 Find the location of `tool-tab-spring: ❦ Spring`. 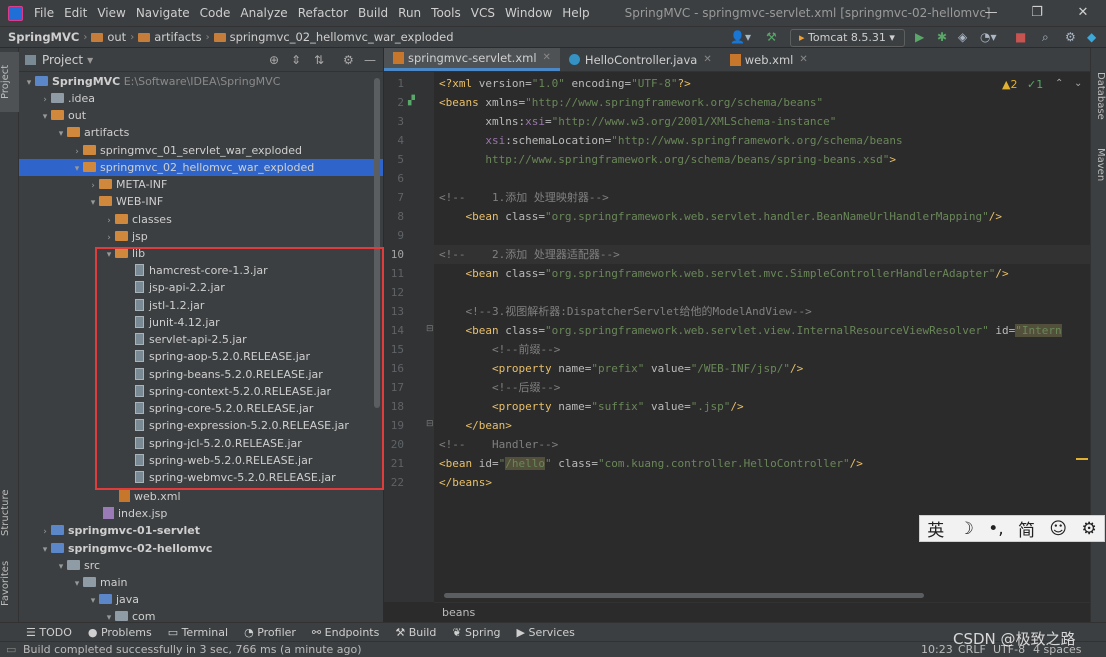

tool-tab-spring: ❦ Spring is located at coordinates (476, 632).